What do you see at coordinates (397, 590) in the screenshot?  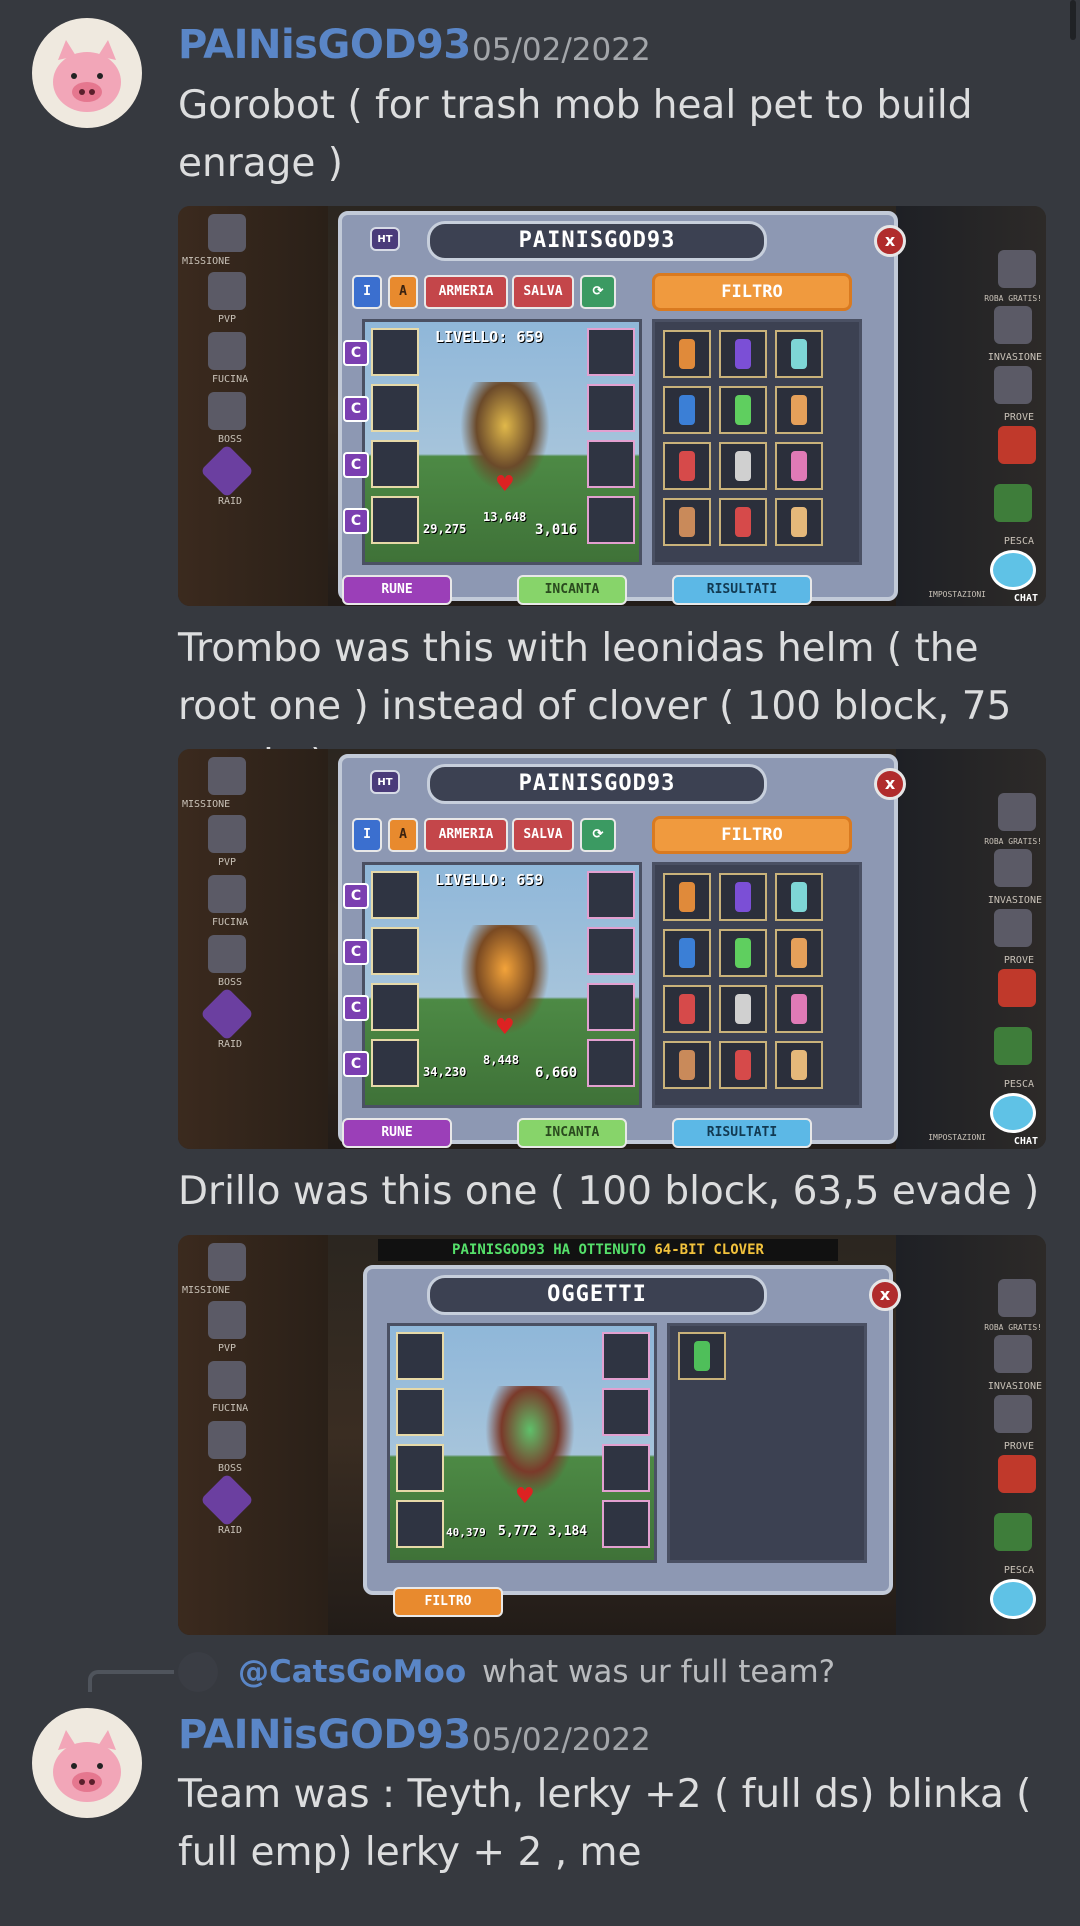 I see `rune-button: RUNE` at bounding box center [397, 590].